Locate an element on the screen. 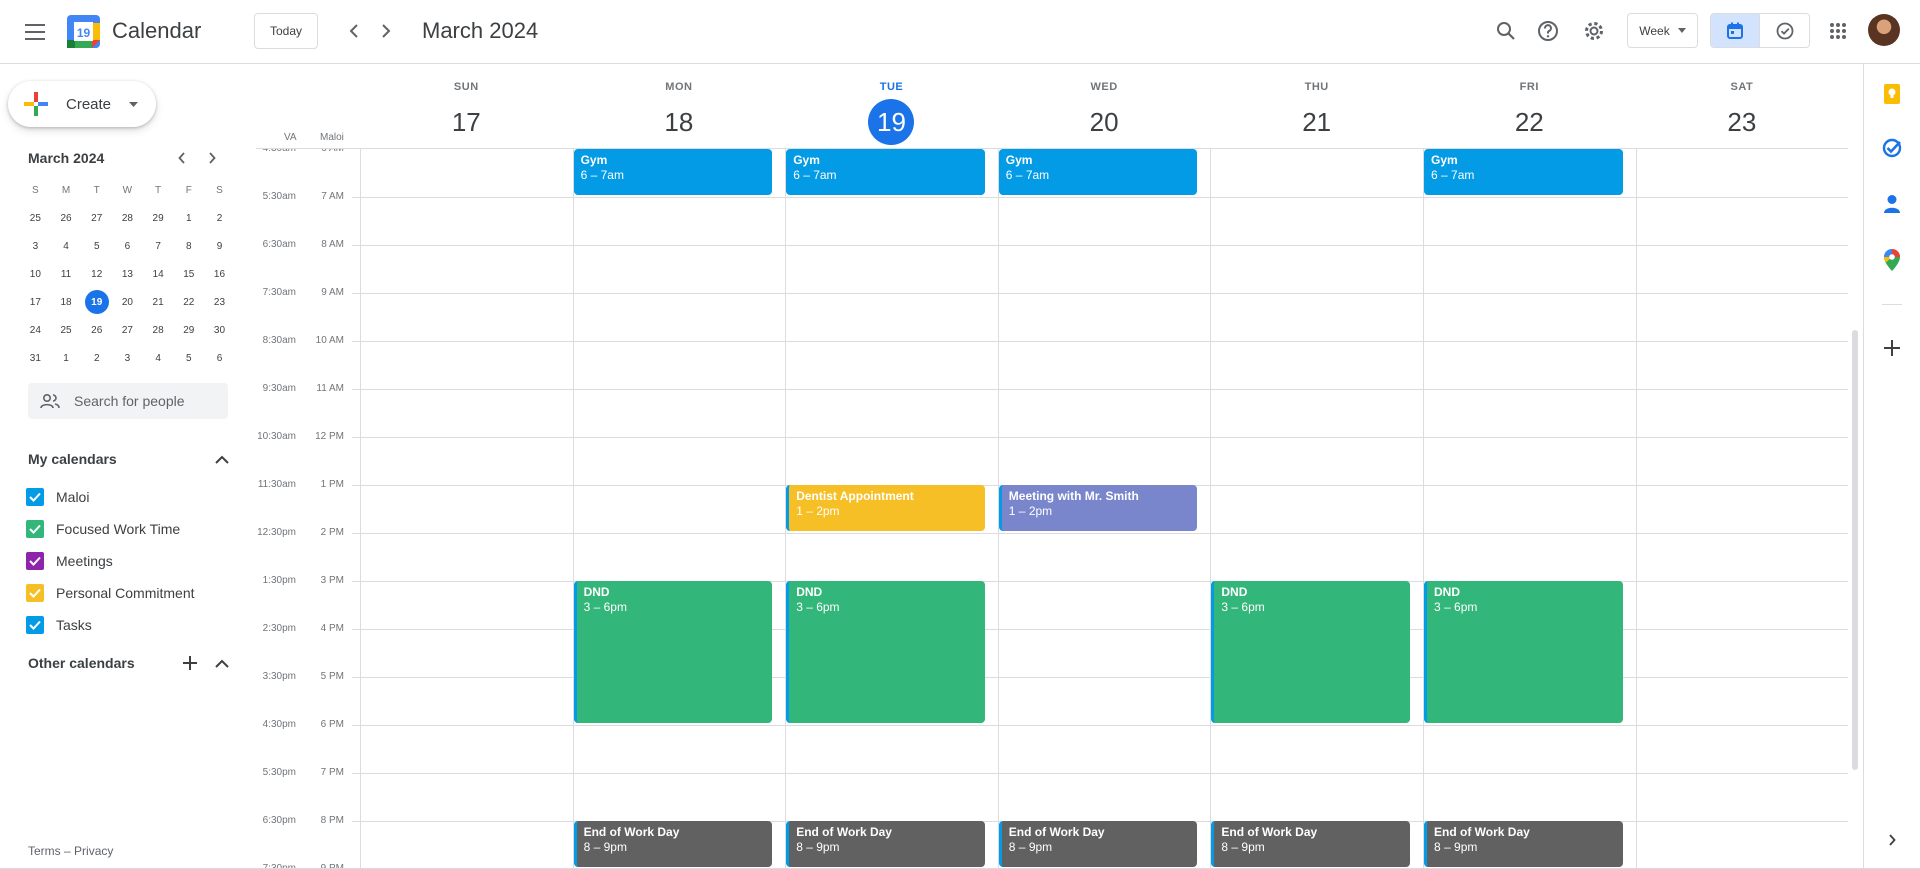  mini-calendar-prev-button is located at coordinates (182, 158).